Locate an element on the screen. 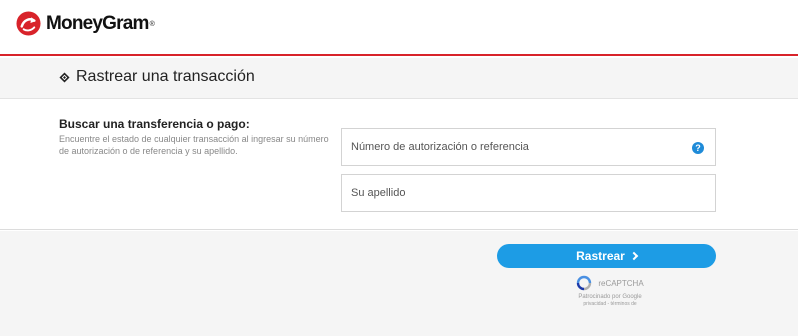  search-heading: Buscar una transferencia o pago: is located at coordinates (154, 124).